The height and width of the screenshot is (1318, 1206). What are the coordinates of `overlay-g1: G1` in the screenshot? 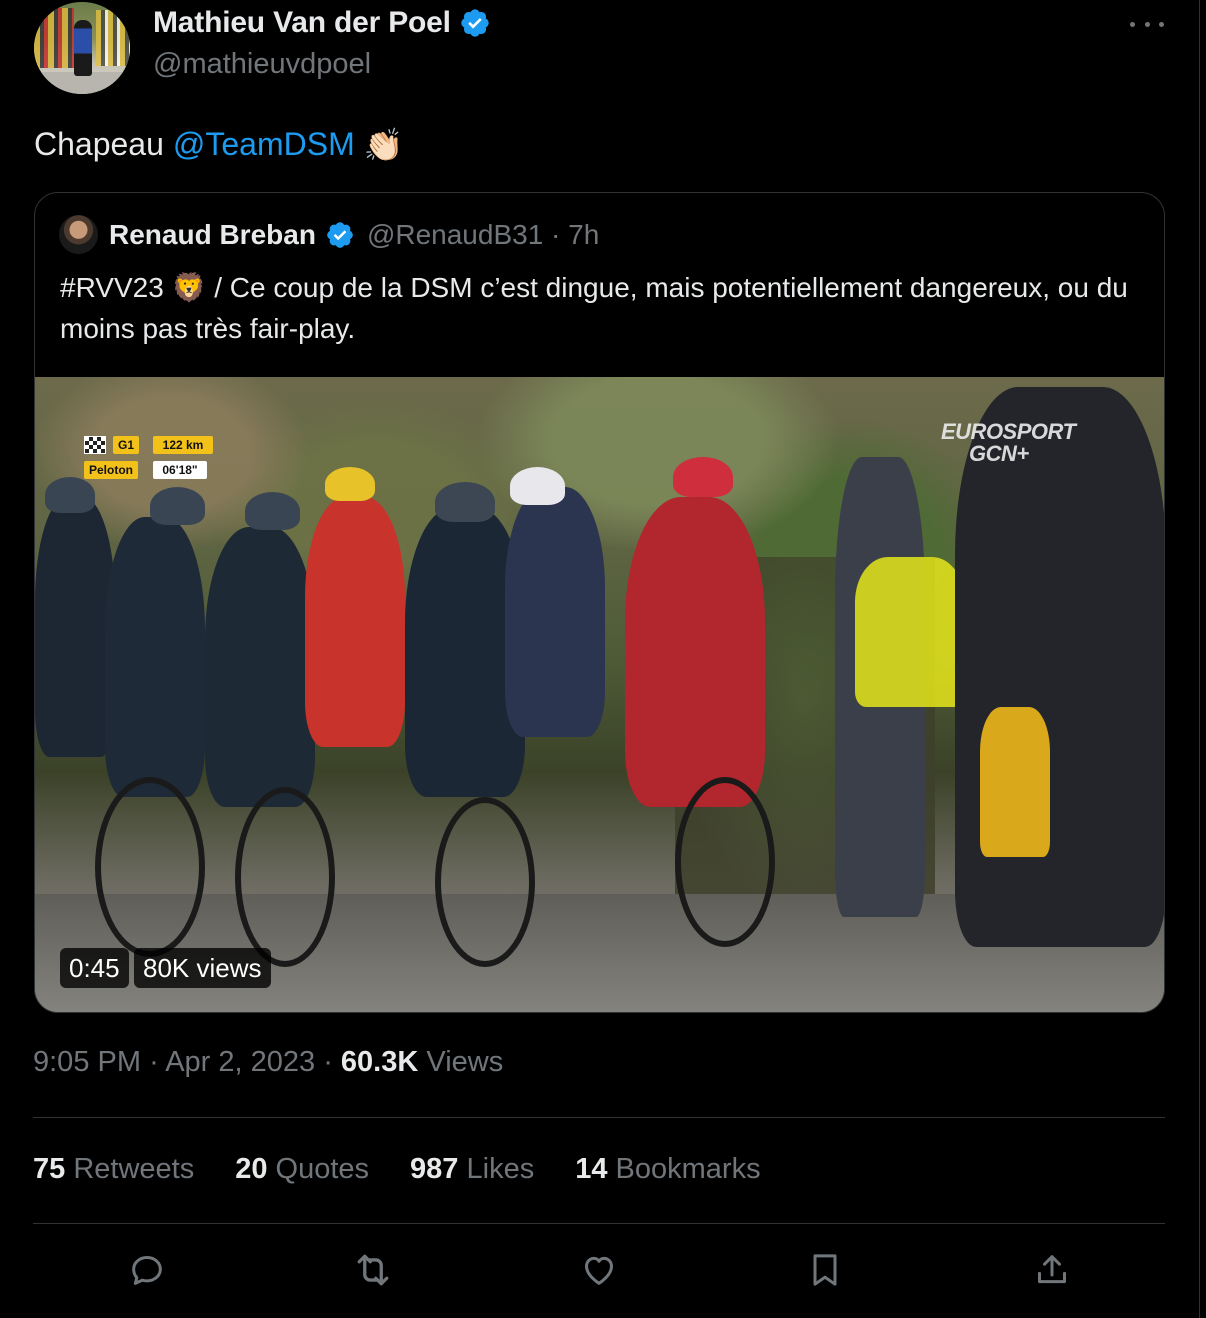 It's located at (126, 445).